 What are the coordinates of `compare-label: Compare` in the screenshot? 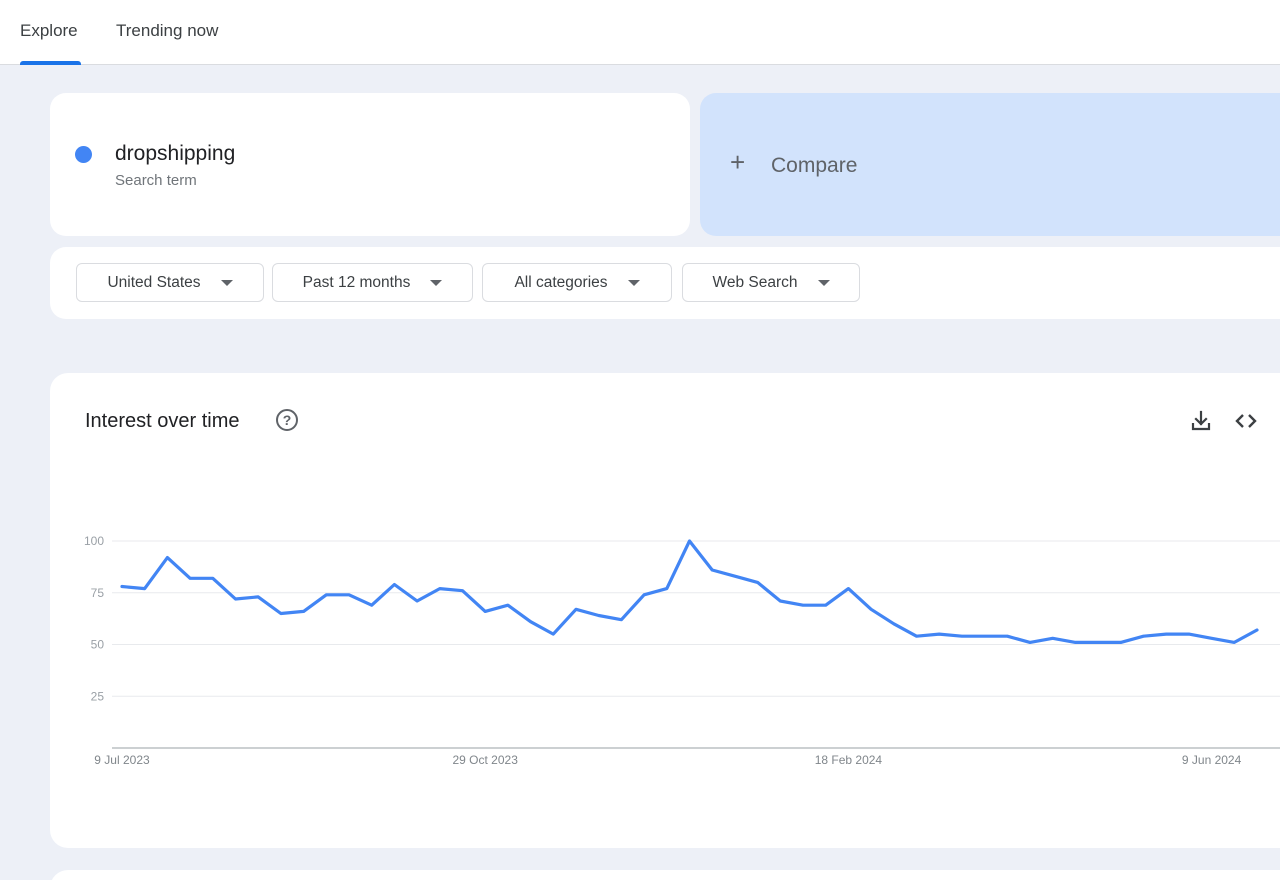 It's located at (814, 165).